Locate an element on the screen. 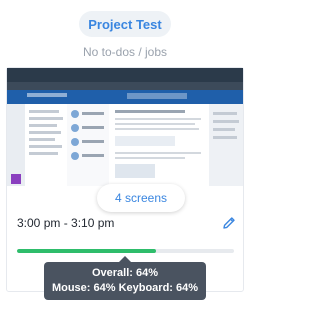 This screenshot has height=319, width=320. activity-tooltip: Overall: 64% Mouse: 64% Keyboard: 64% is located at coordinates (125, 278).